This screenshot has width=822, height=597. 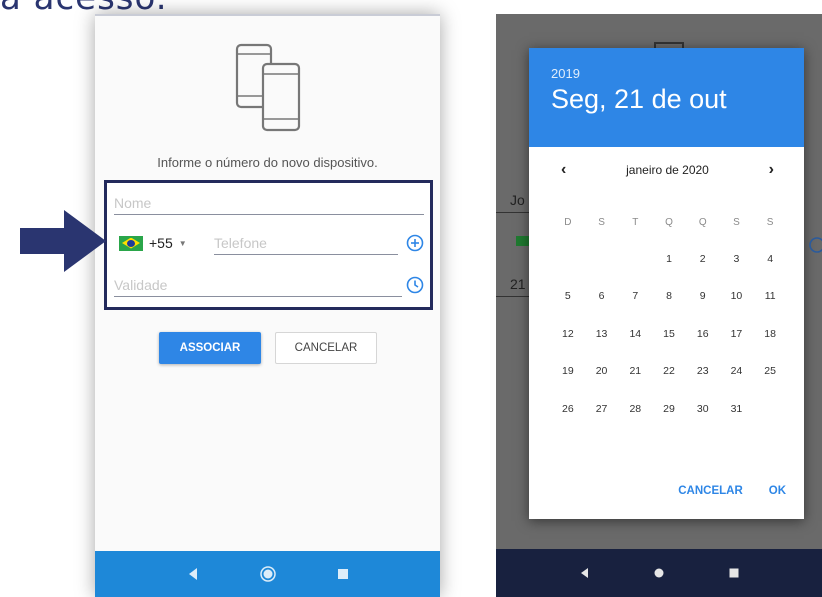 What do you see at coordinates (737, 259) in the screenshot?
I see `calendar-day: 3` at bounding box center [737, 259].